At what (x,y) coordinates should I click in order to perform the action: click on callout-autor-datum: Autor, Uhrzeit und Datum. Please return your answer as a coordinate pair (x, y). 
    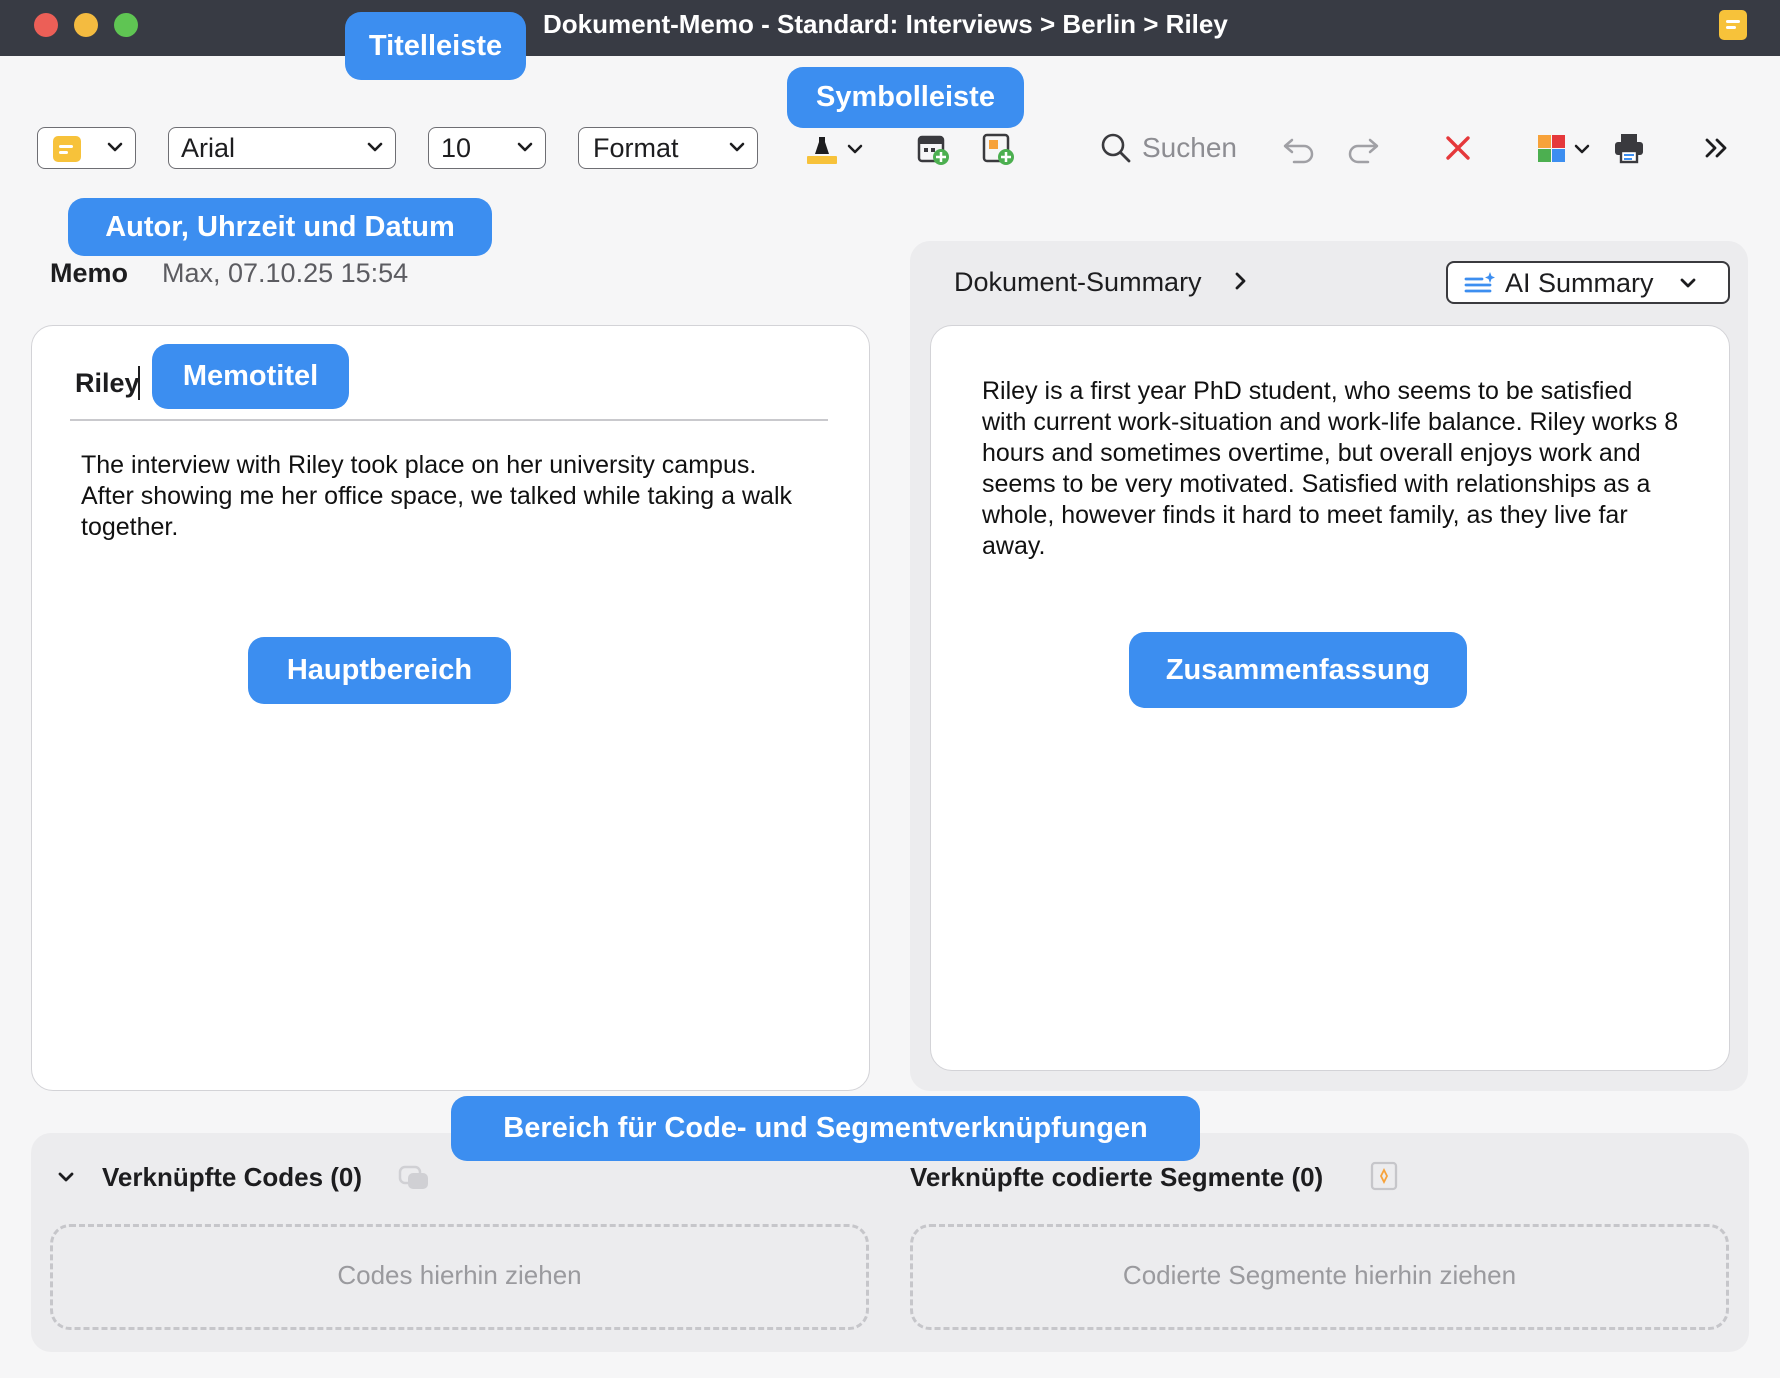
    Looking at the image, I should click on (280, 227).